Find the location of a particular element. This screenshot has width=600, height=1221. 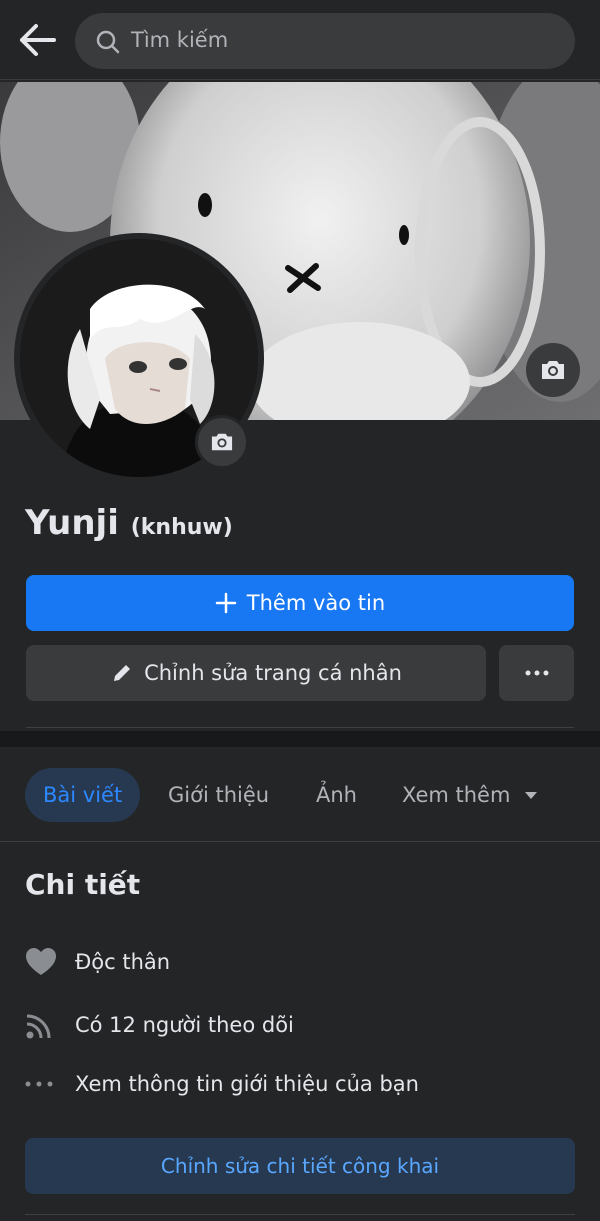

detail-relationship: Độc thân is located at coordinates (97, 962).